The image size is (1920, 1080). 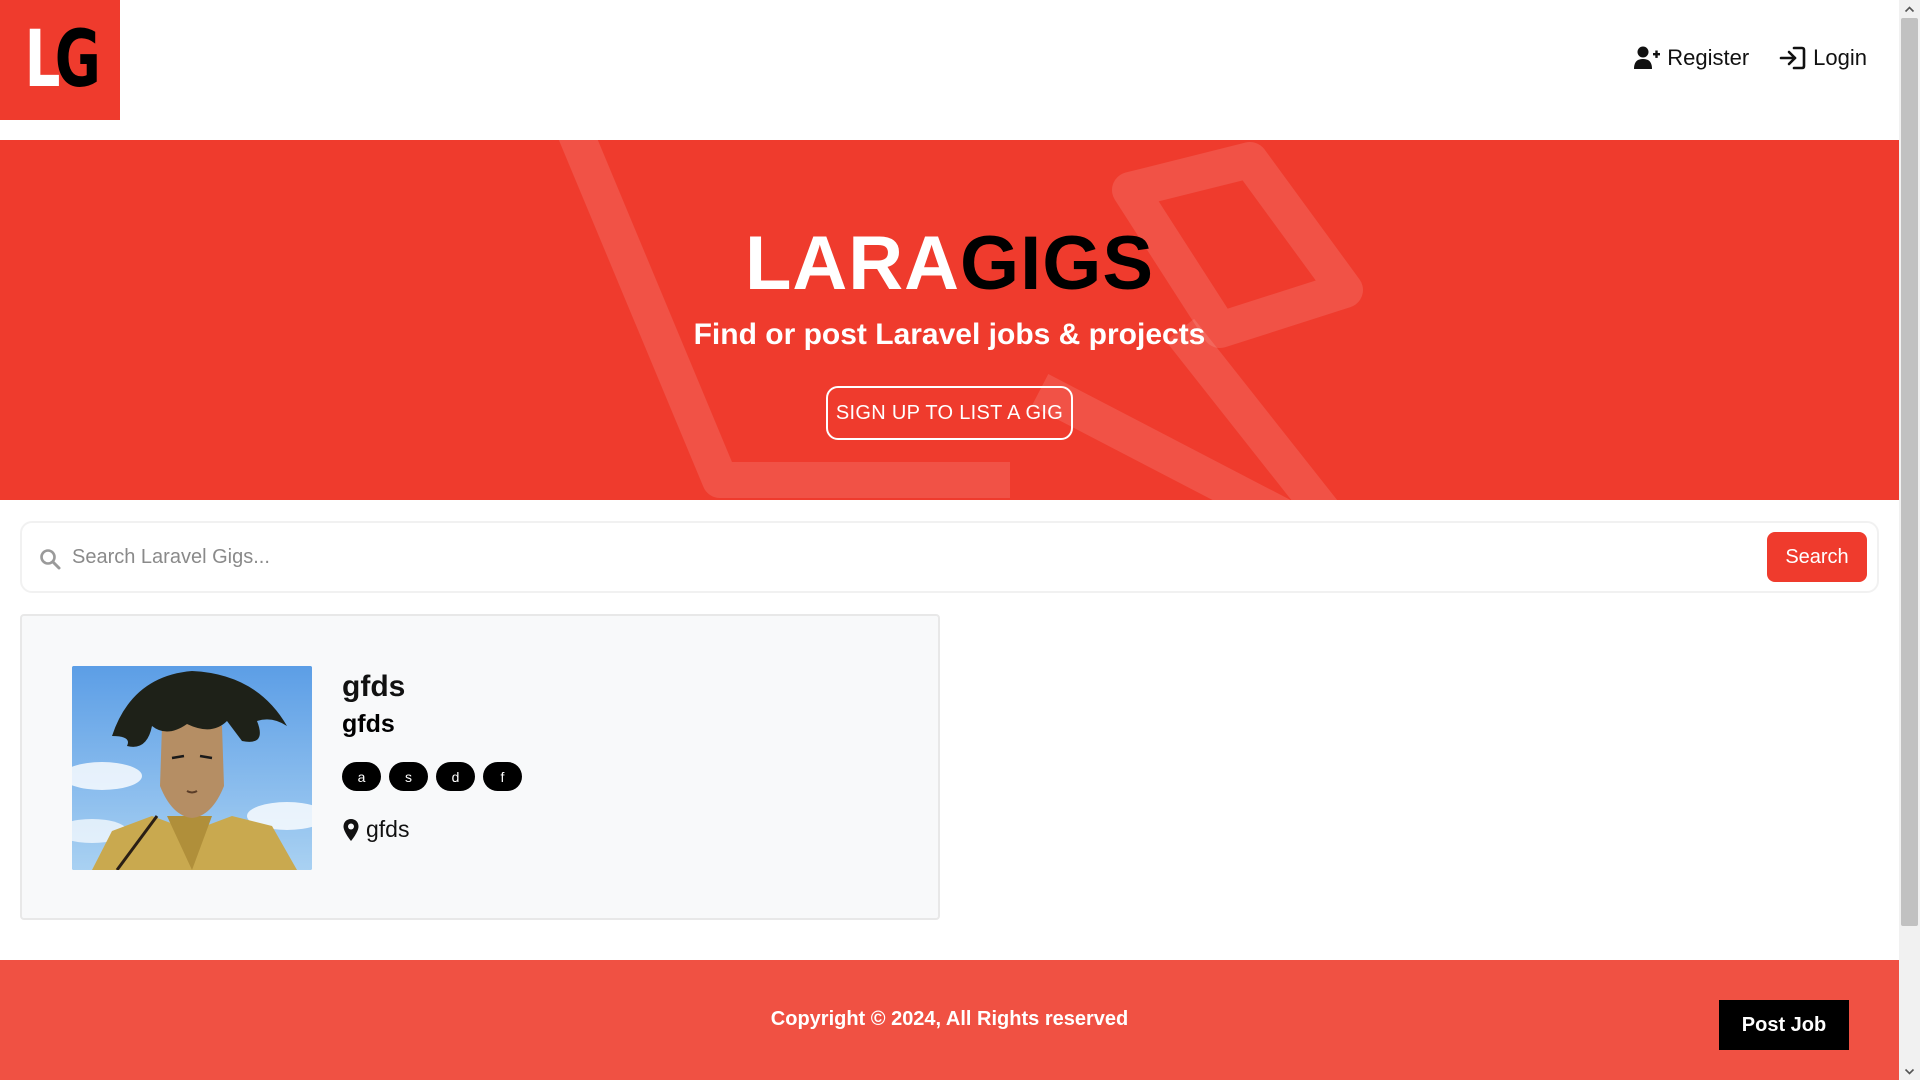 I want to click on search-icon, so click(x=50, y=559).